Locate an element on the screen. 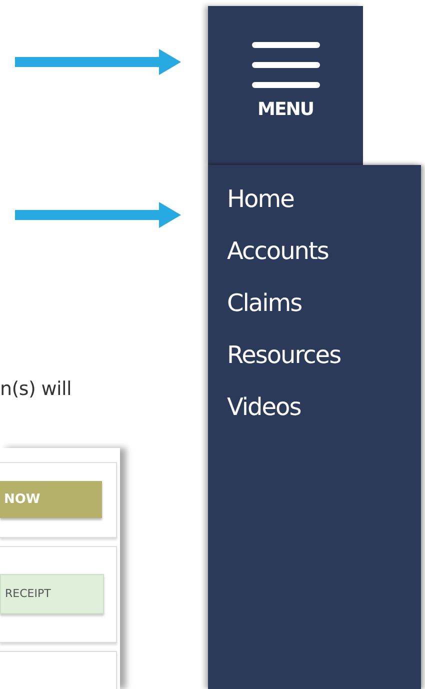 The height and width of the screenshot is (689, 425). menu-button: MENU is located at coordinates (285, 85).